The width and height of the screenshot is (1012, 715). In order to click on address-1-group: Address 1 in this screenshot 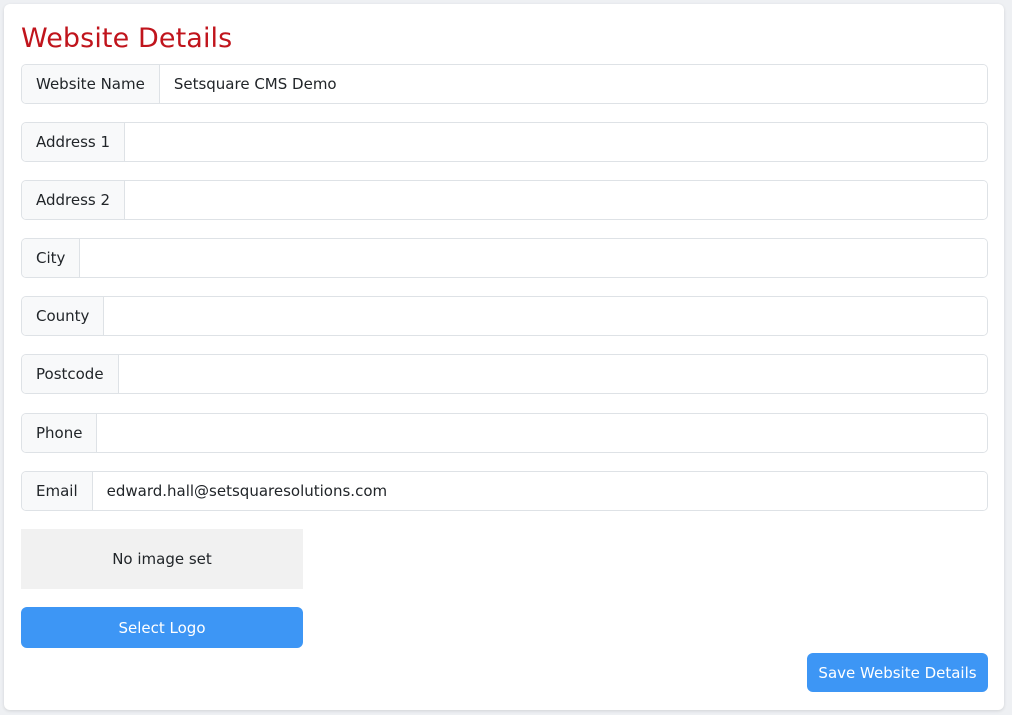, I will do `click(504, 142)`.